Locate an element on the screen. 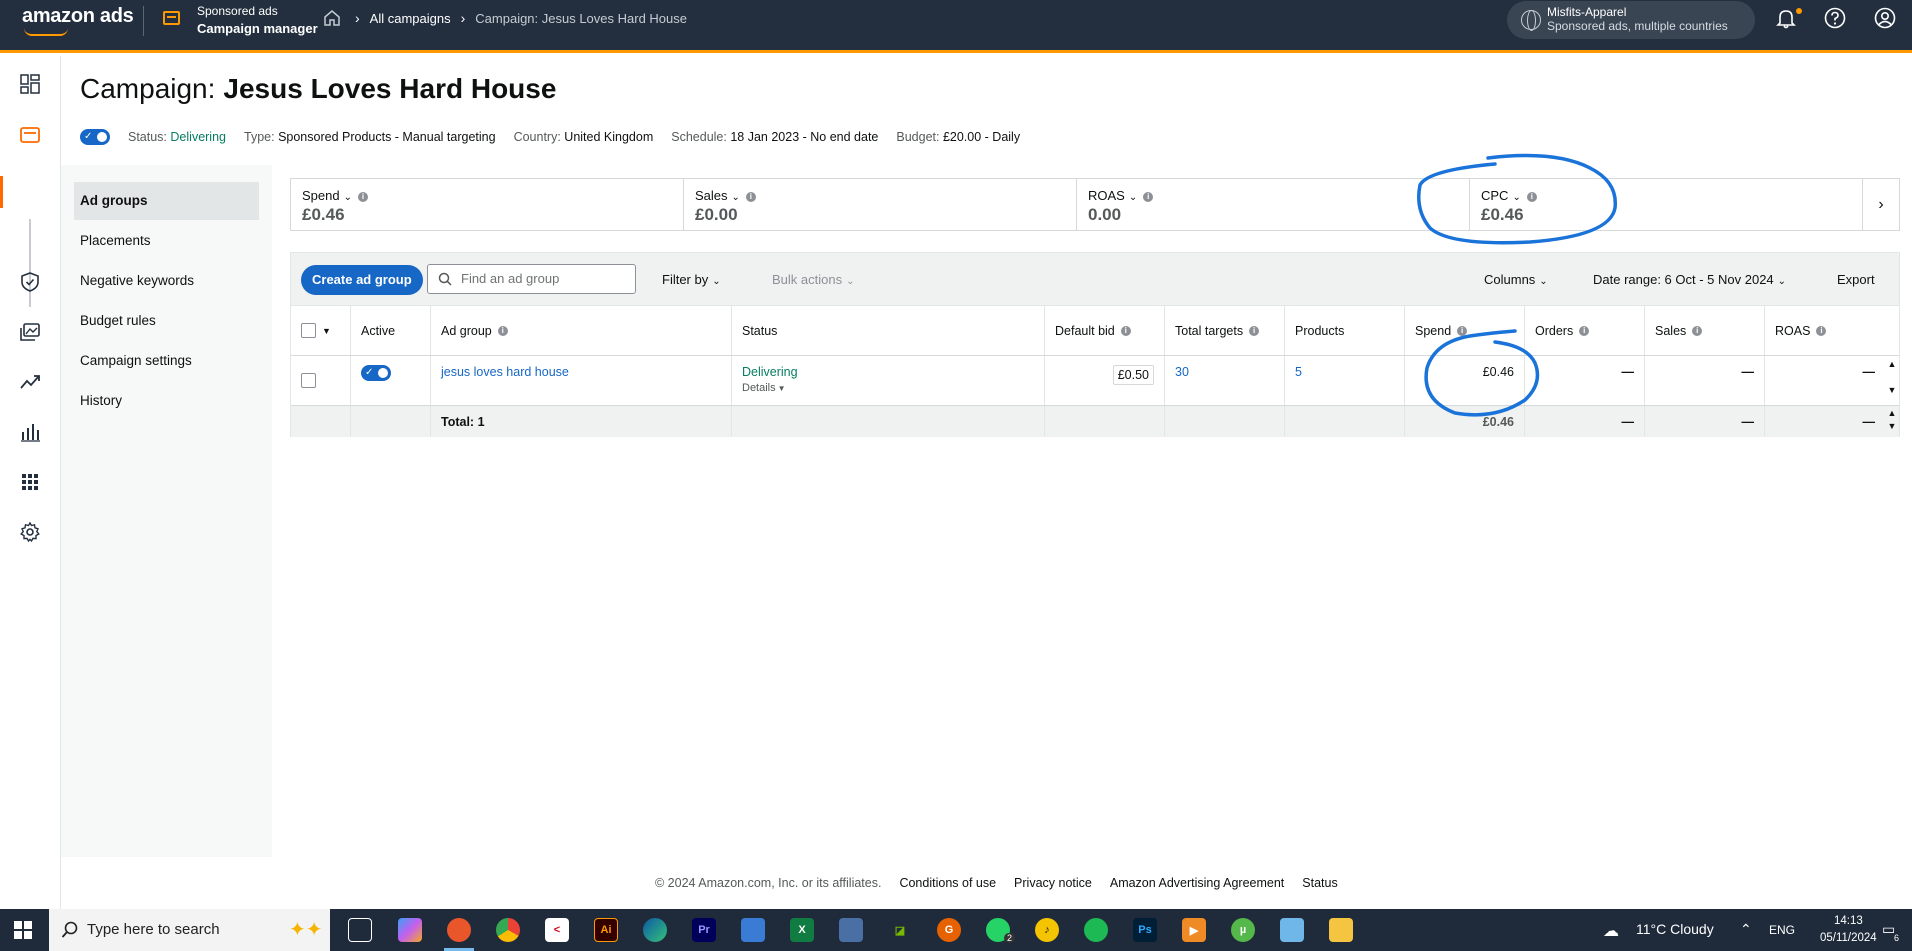 This screenshot has width=1912, height=951. apps-grid-icon is located at coordinates (30, 482).